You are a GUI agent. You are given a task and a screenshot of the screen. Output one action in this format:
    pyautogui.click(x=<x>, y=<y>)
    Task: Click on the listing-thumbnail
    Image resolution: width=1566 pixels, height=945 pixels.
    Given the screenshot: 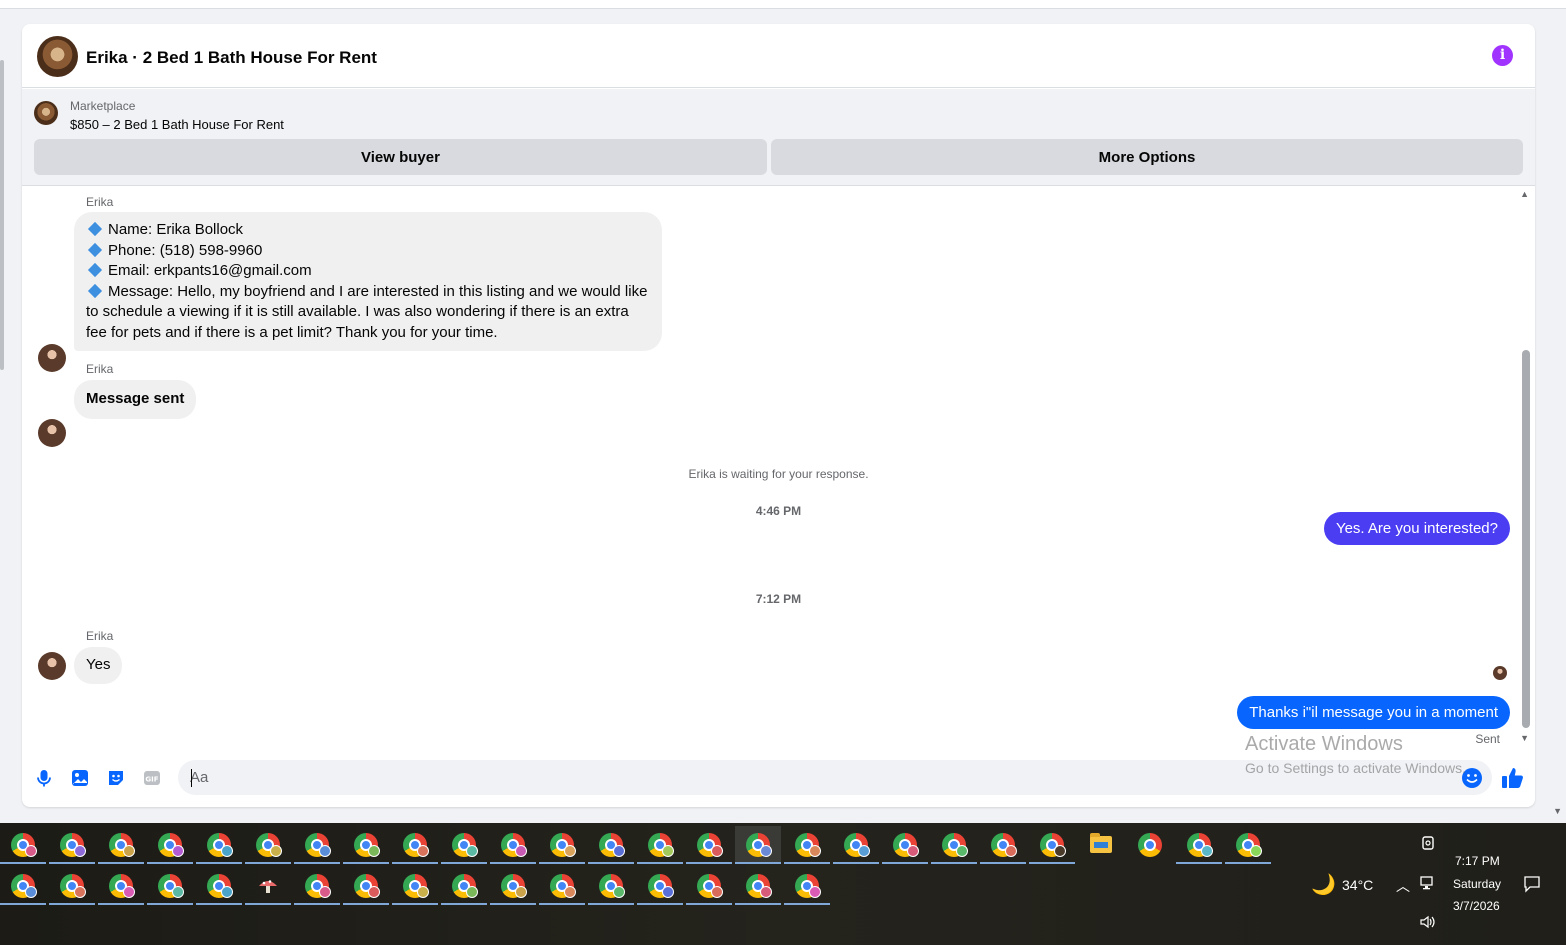 What is the action you would take?
    pyautogui.click(x=46, y=113)
    